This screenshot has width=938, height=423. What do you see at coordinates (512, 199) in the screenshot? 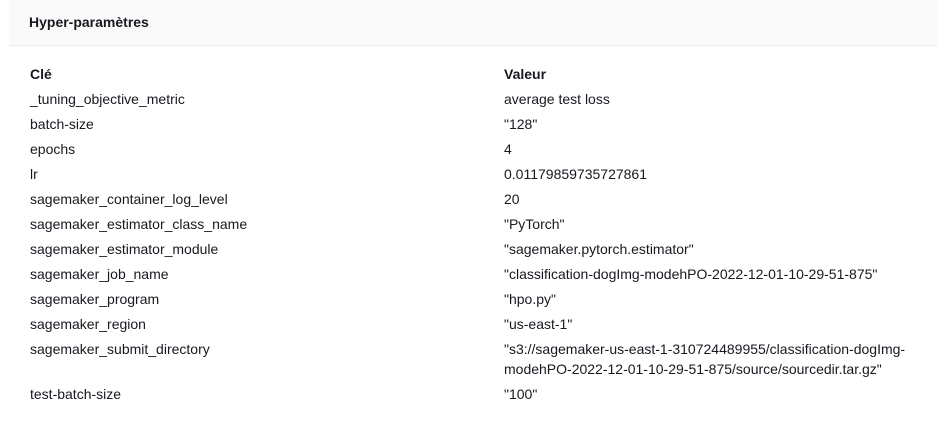
I see `param-value: 20` at bounding box center [512, 199].